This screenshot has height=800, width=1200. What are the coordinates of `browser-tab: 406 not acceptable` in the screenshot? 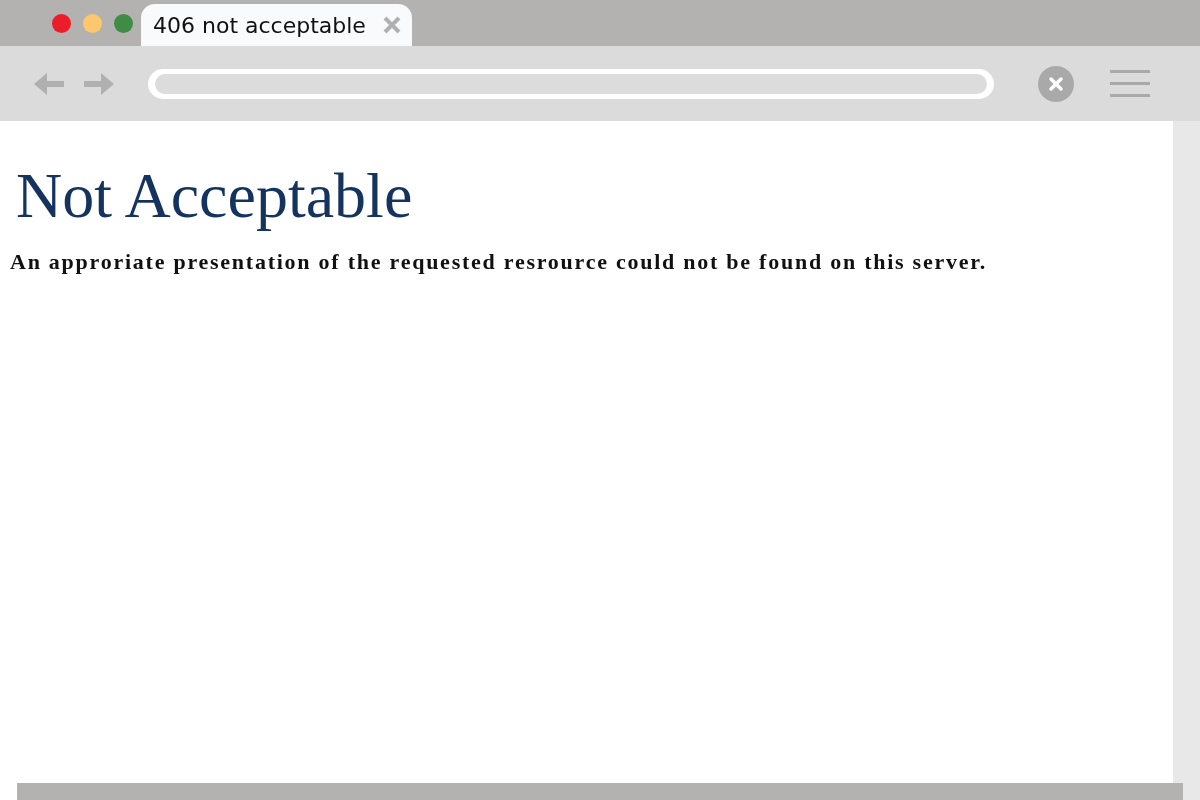 It's located at (276, 25).